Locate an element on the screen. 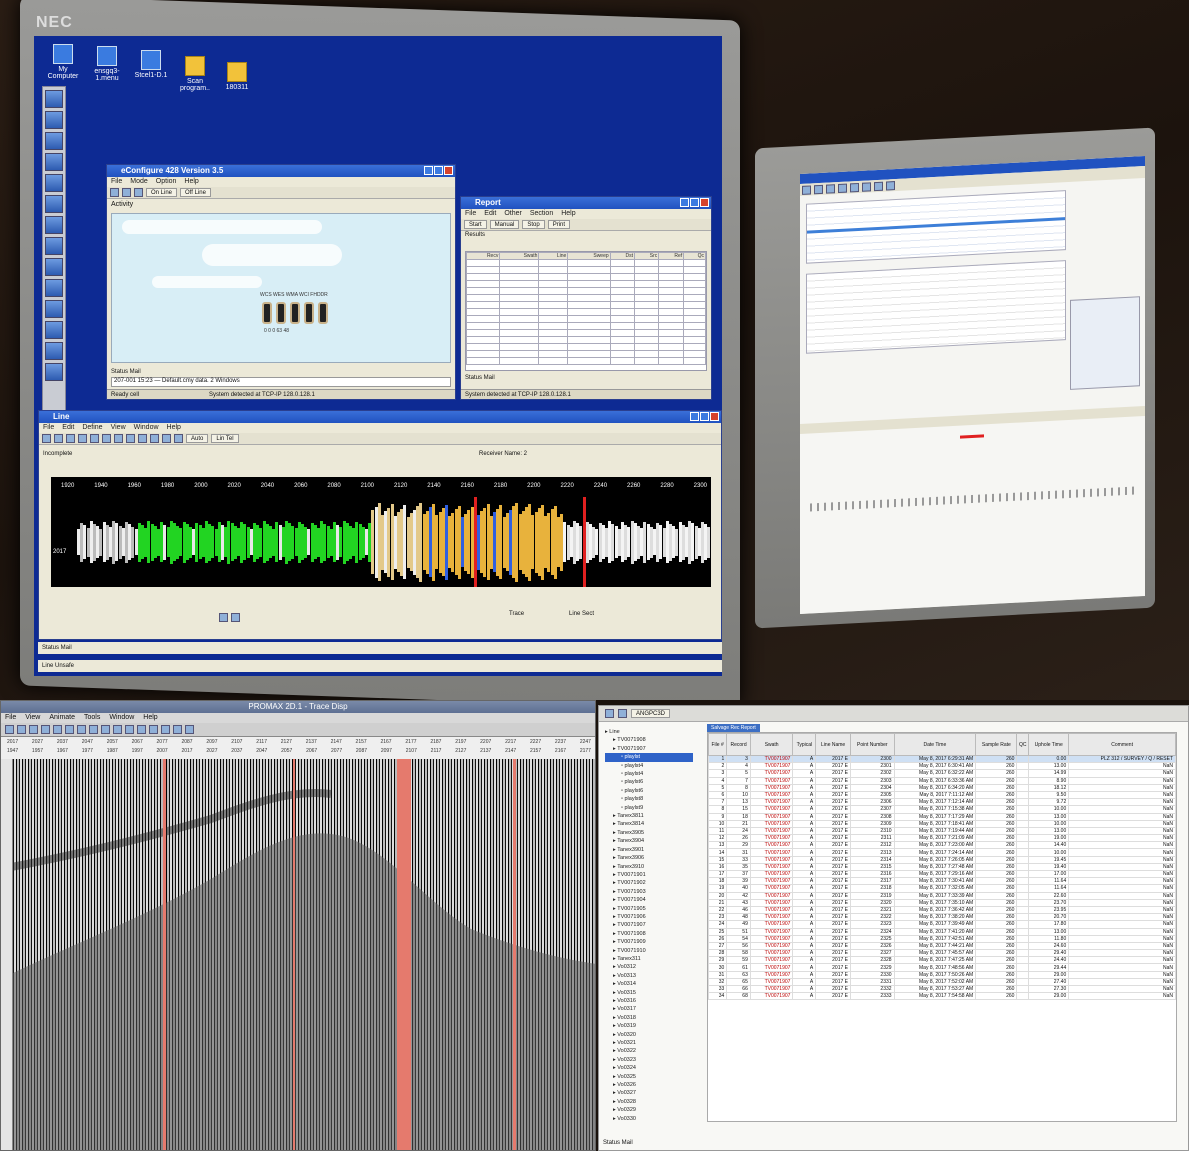  tree-node: ▸ Line is located at coordinates (649, 732).